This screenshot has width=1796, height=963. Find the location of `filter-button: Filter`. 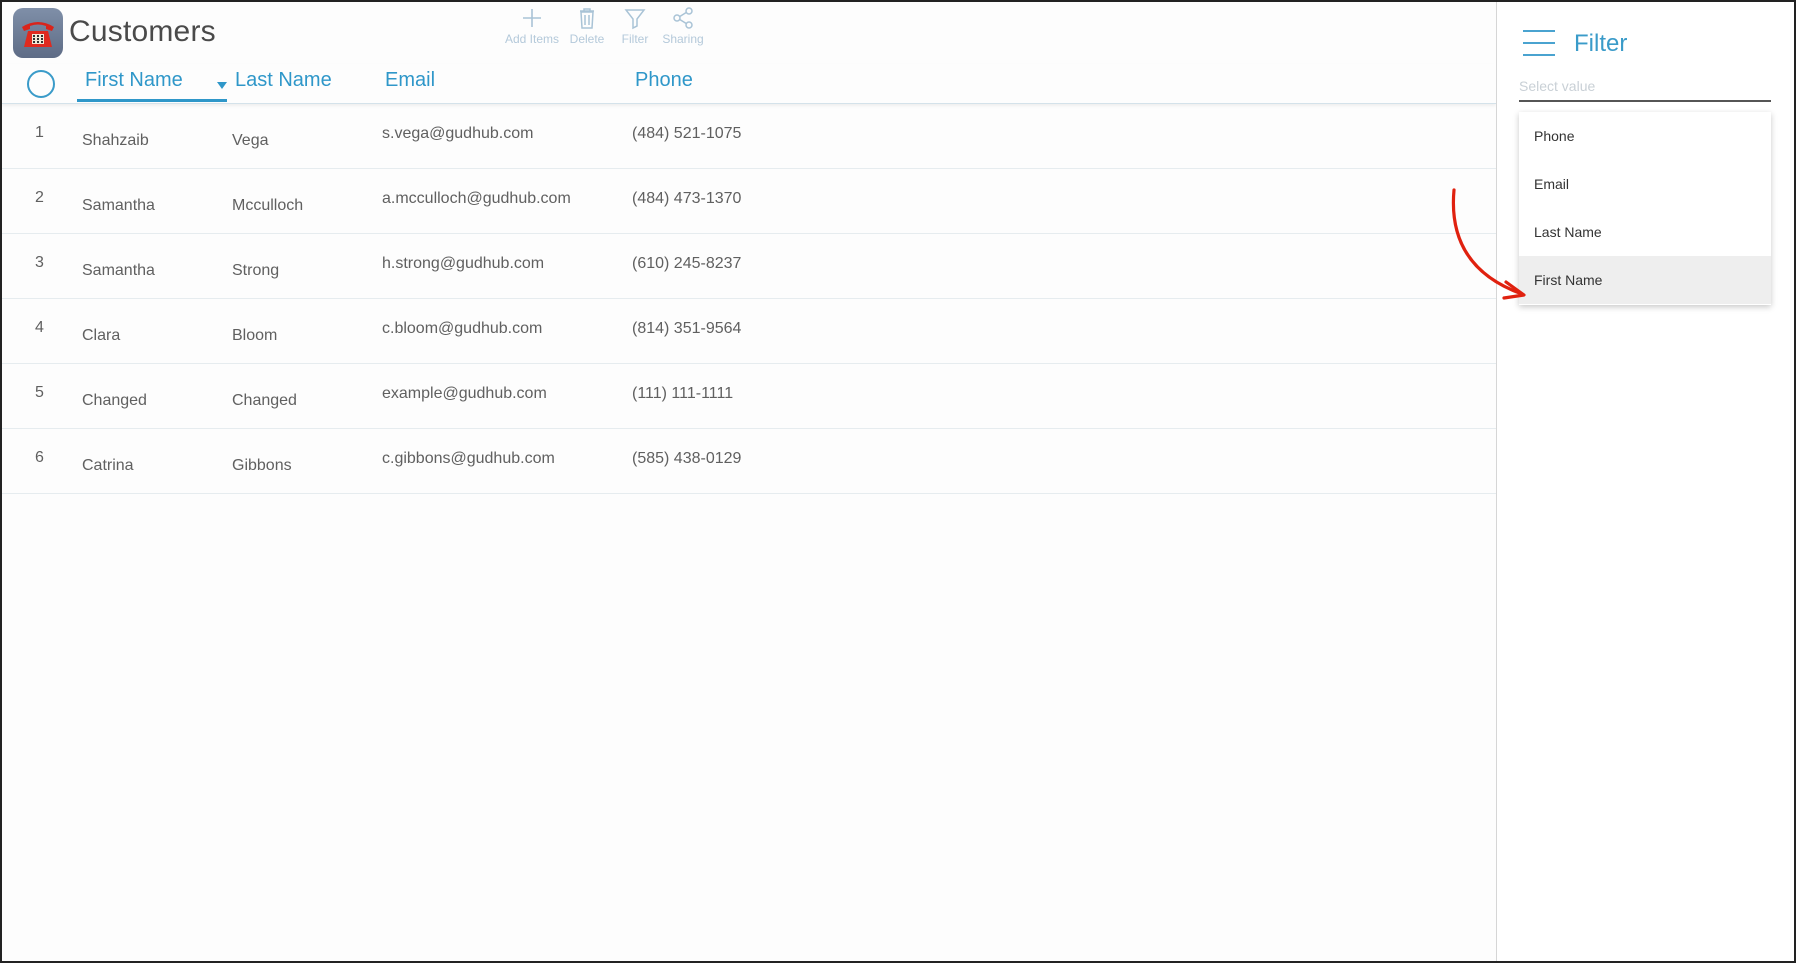

filter-button: Filter is located at coordinates (635, 30).